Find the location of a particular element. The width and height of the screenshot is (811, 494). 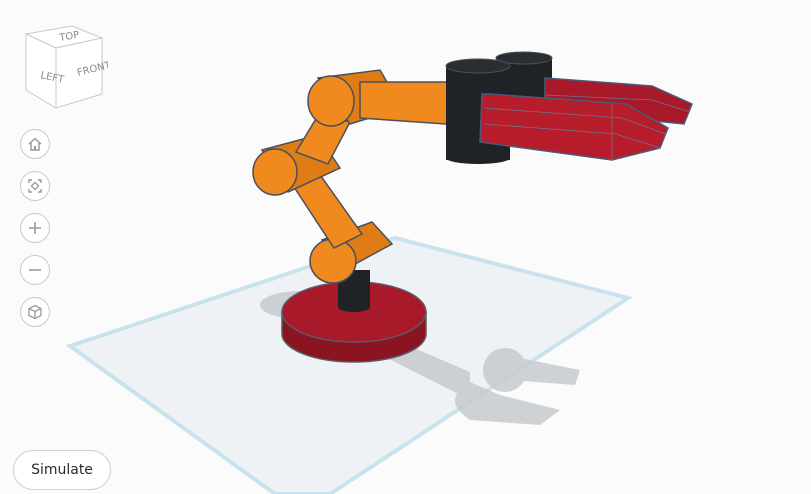

zoom-in-button is located at coordinates (35, 228).